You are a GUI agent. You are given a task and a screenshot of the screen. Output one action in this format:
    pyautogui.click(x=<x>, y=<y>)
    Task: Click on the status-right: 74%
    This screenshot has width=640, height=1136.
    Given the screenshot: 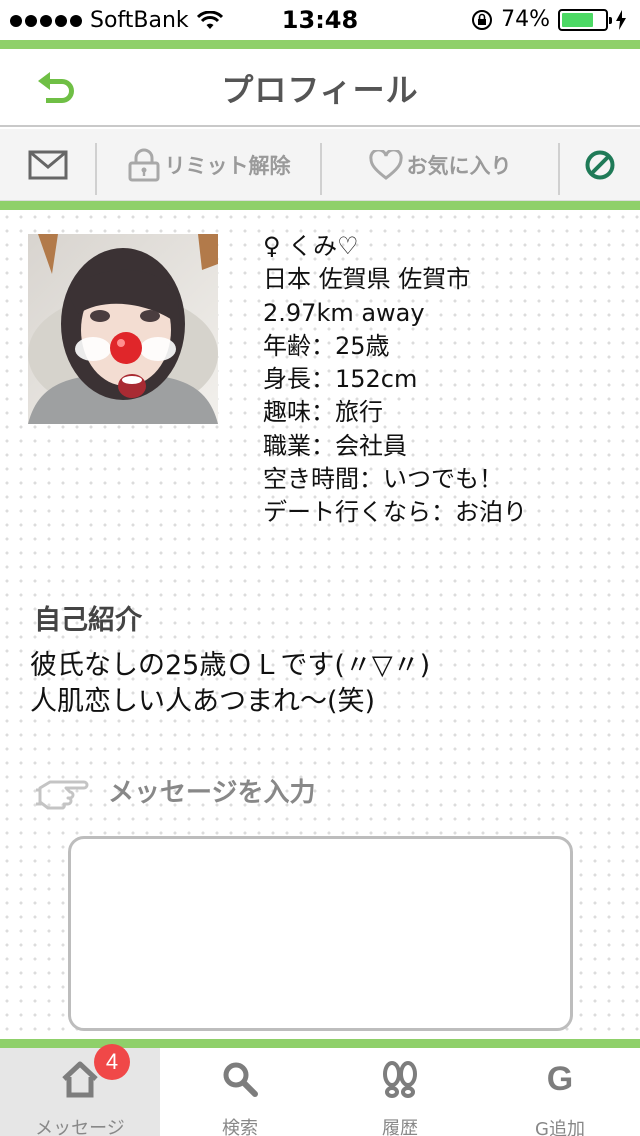 What is the action you would take?
    pyautogui.click(x=548, y=19)
    